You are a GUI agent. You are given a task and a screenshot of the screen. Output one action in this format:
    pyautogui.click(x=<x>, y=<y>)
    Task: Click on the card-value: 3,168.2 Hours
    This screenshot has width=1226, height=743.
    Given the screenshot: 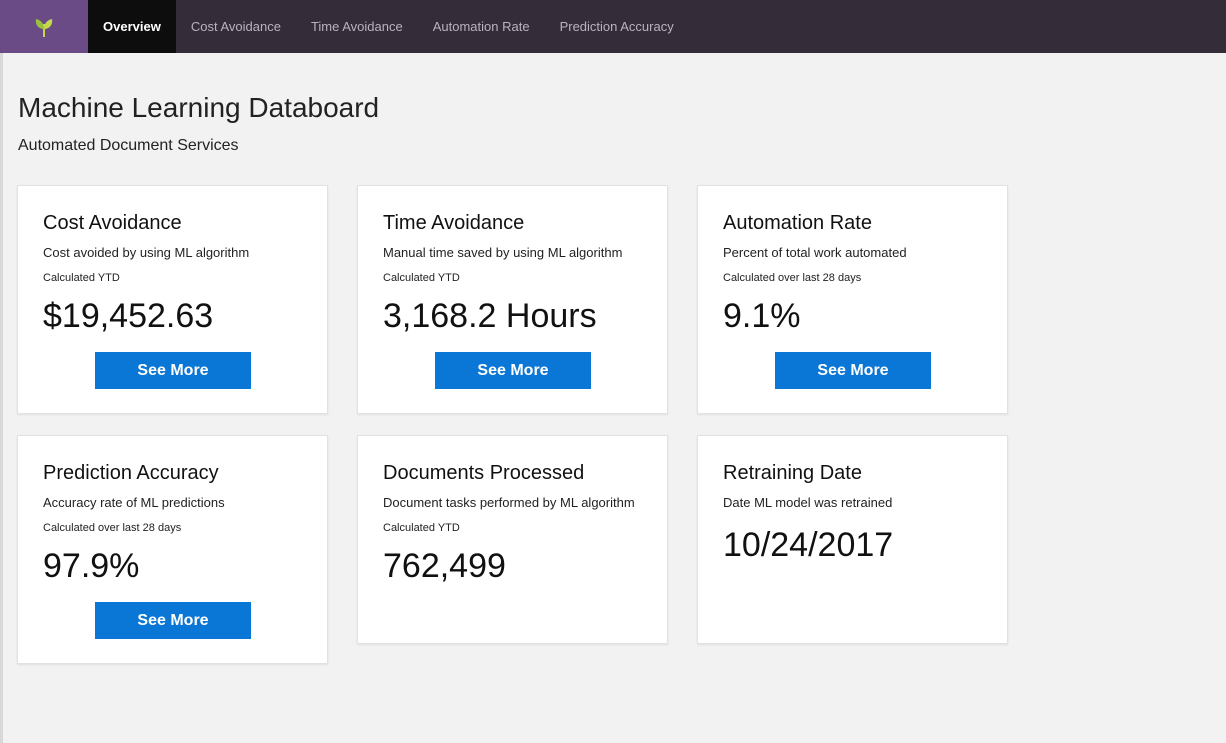 What is the action you would take?
    pyautogui.click(x=490, y=316)
    